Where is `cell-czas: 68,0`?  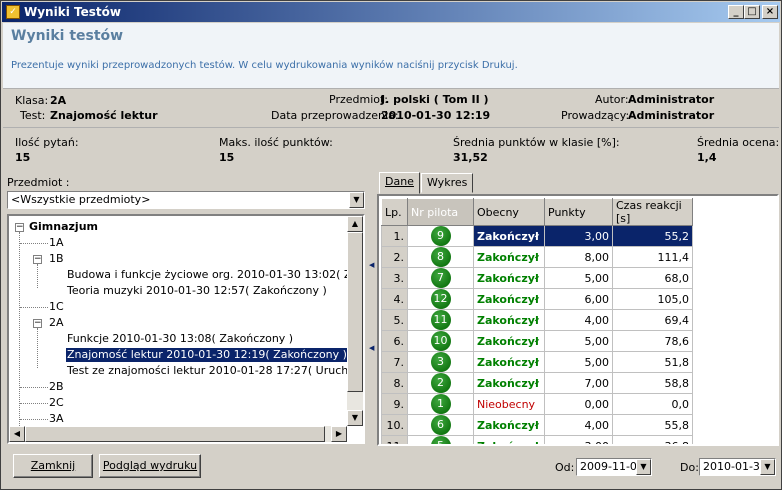
cell-czas: 68,0 is located at coordinates (652, 278).